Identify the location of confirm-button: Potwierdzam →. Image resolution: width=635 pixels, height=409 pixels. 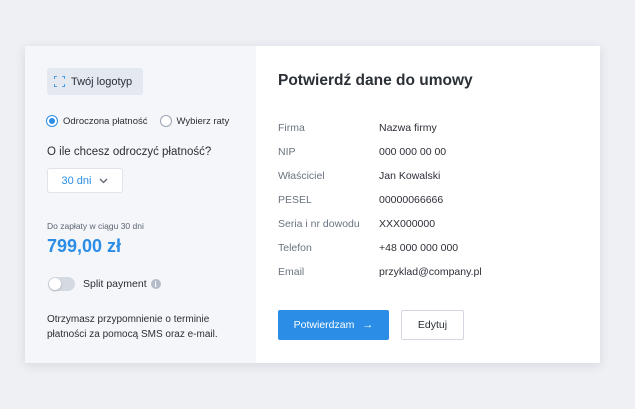
(333, 325).